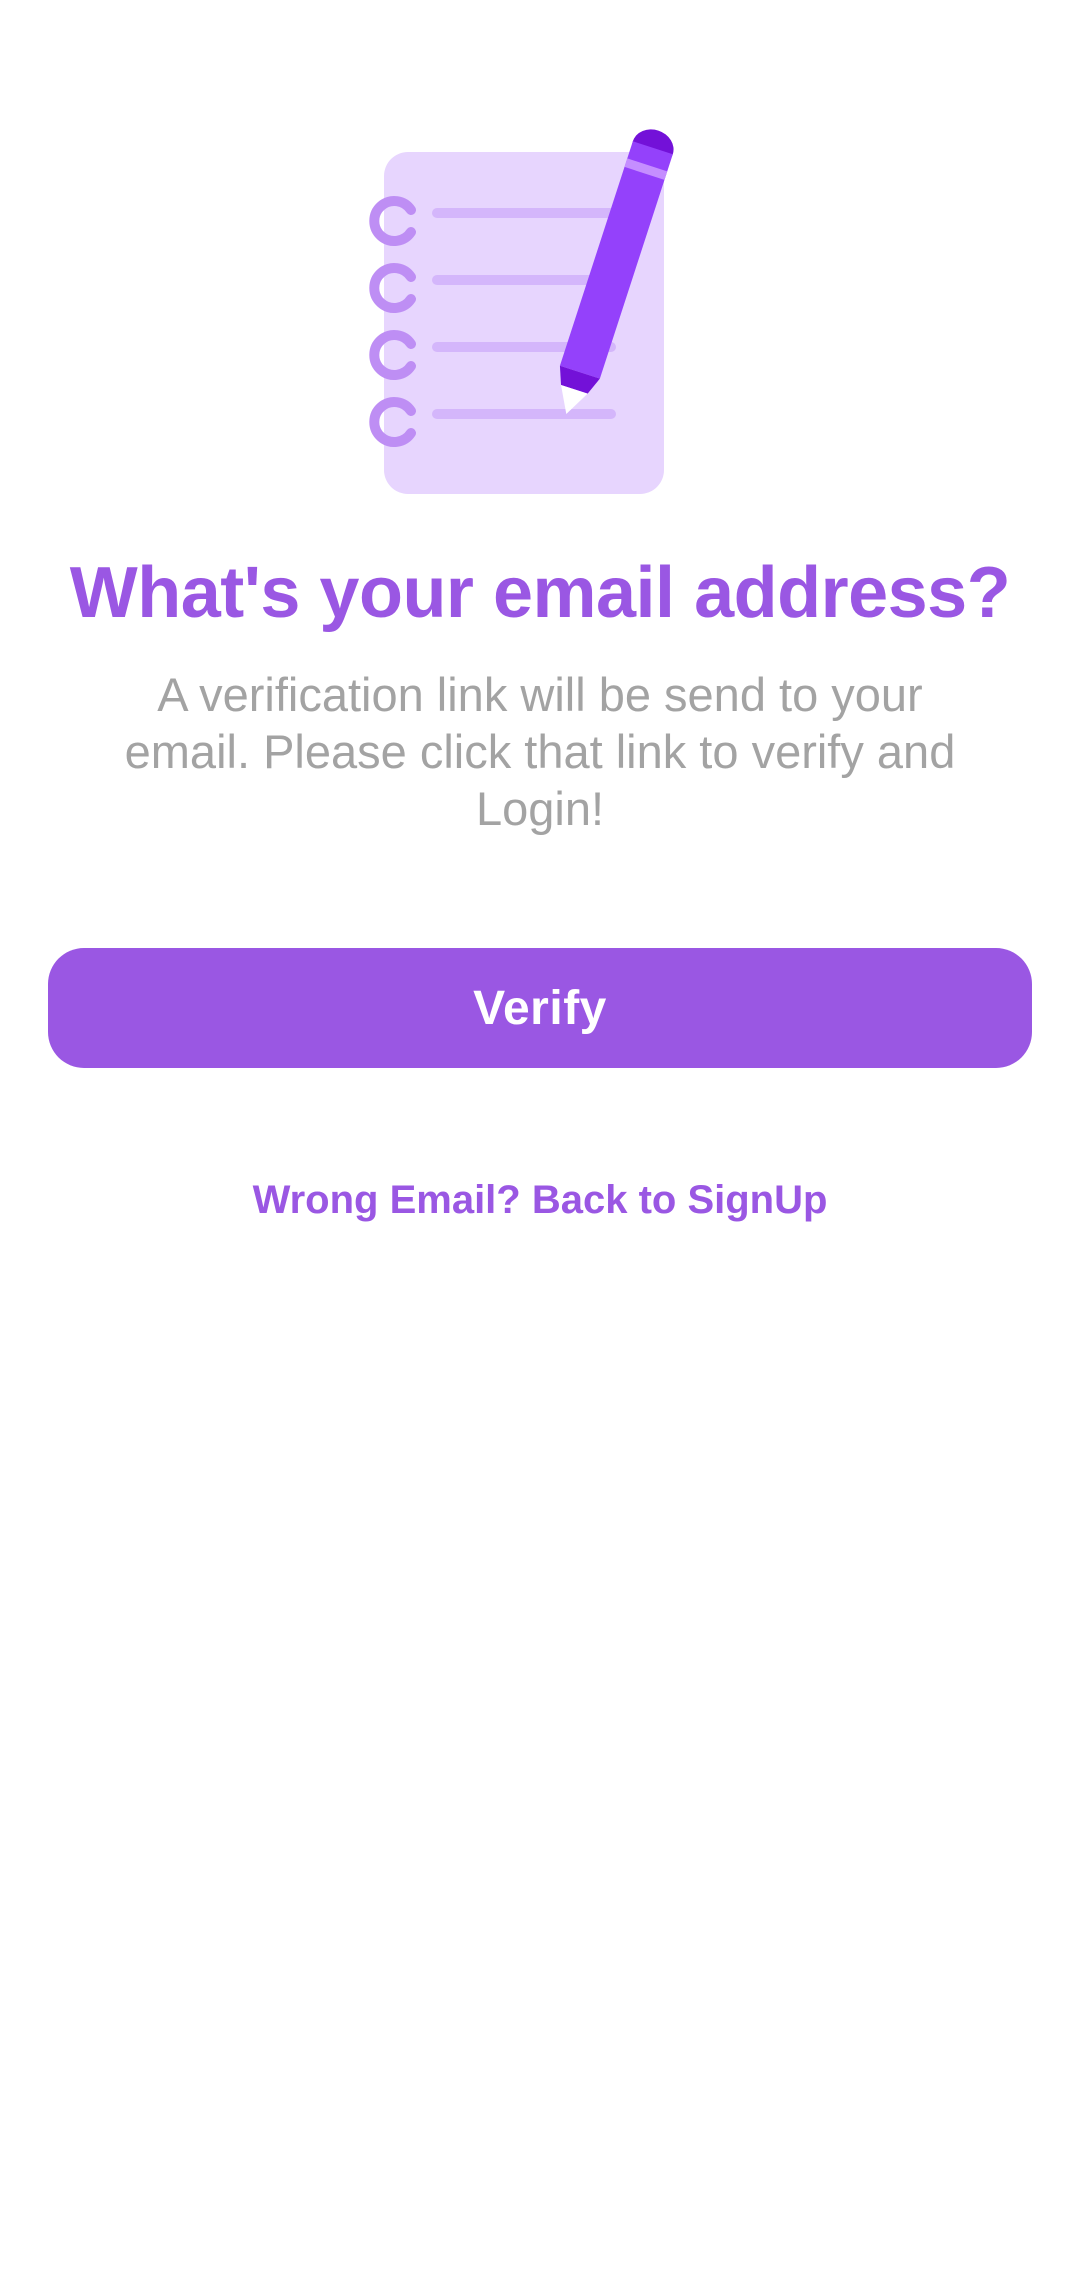  Describe the element at coordinates (539, 314) in the screenshot. I see `notepad-with-pencil-icon` at that location.